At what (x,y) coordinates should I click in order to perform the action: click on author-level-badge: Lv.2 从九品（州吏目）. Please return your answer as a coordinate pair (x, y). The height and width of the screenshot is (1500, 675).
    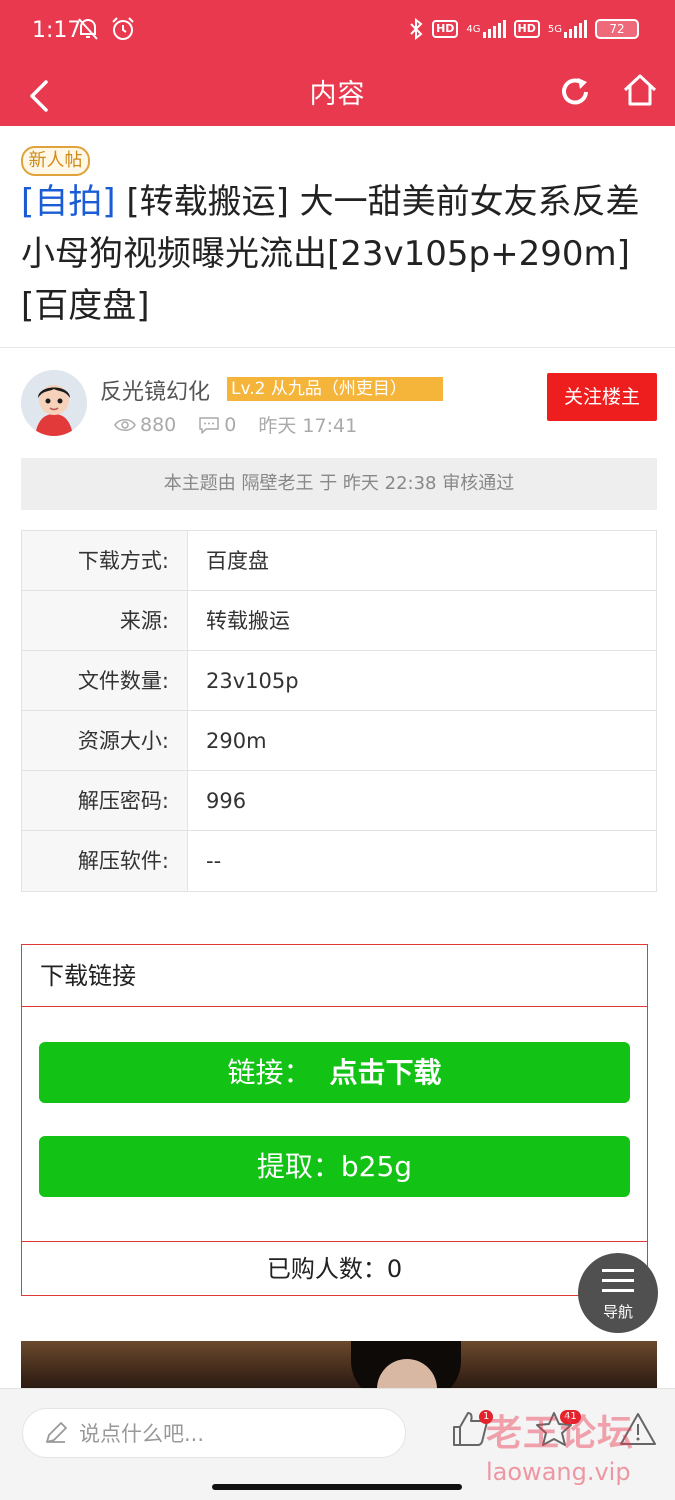
    Looking at the image, I should click on (335, 389).